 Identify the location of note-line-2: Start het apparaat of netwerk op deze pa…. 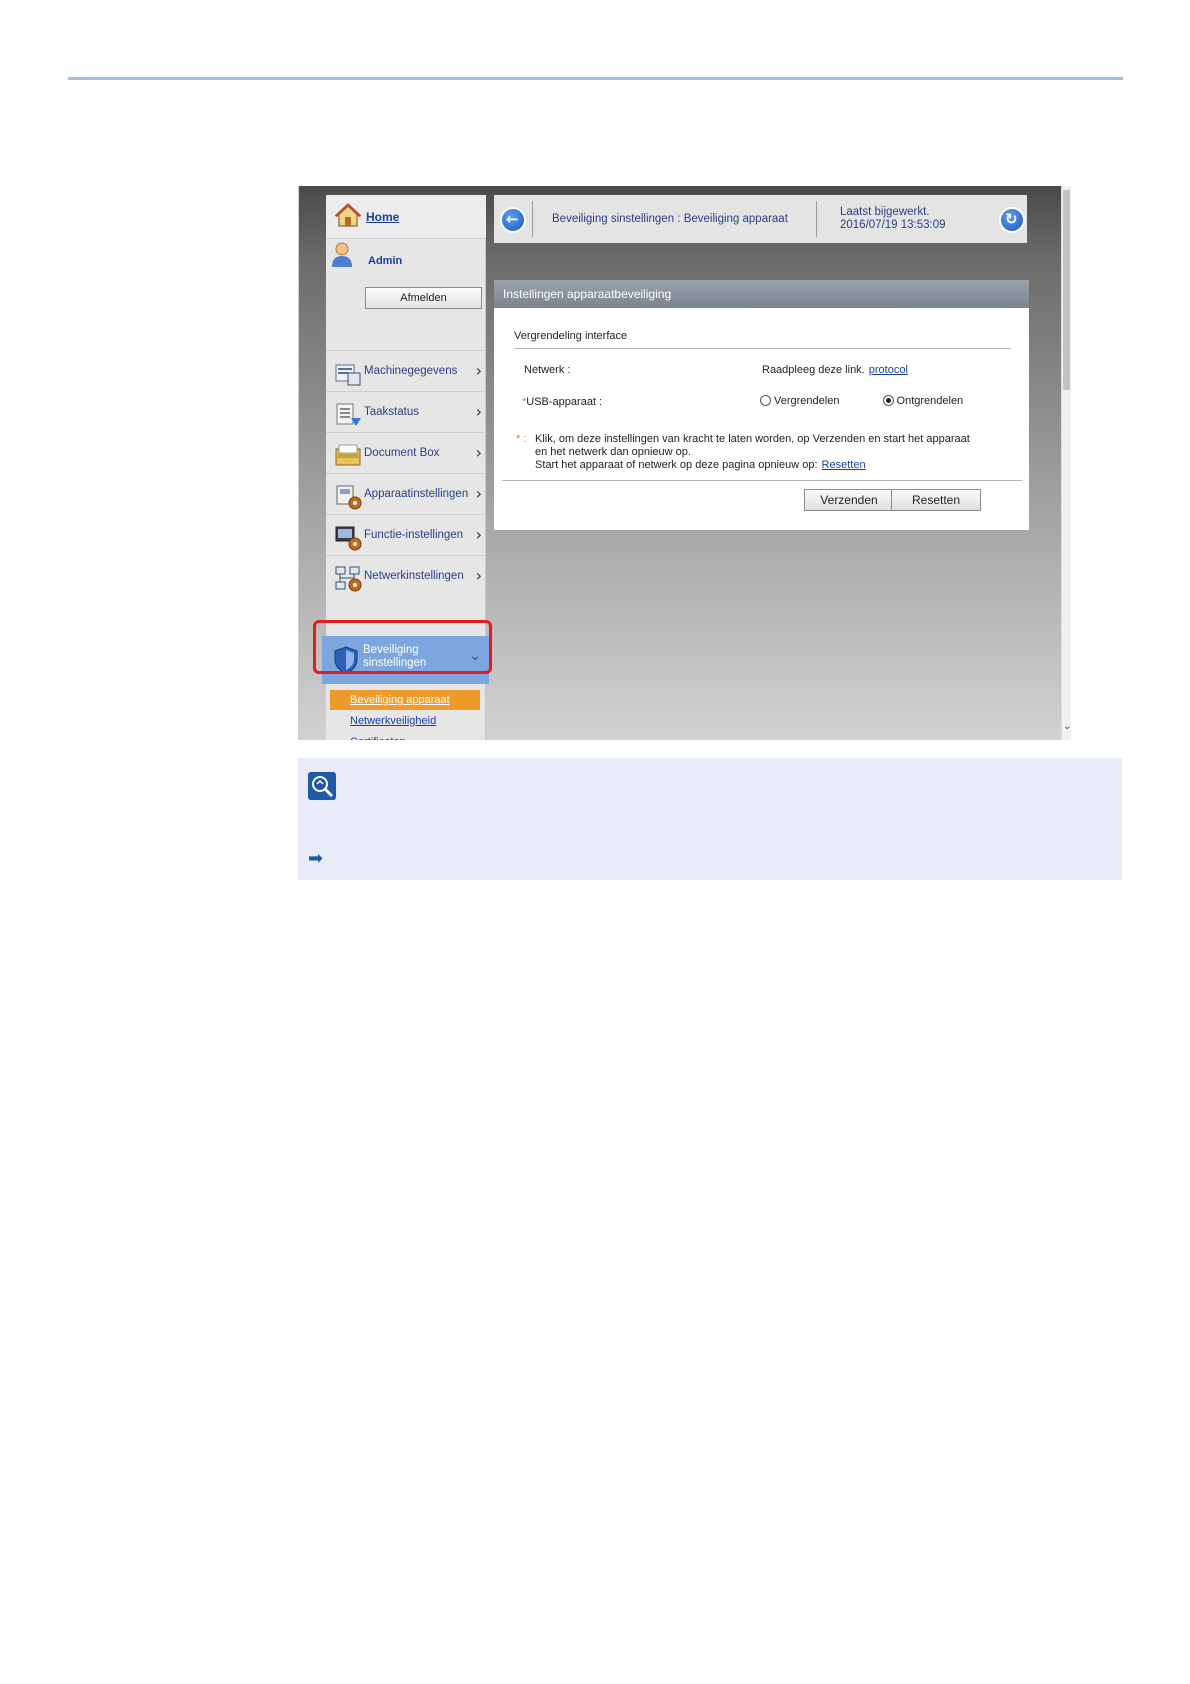
(760, 465).